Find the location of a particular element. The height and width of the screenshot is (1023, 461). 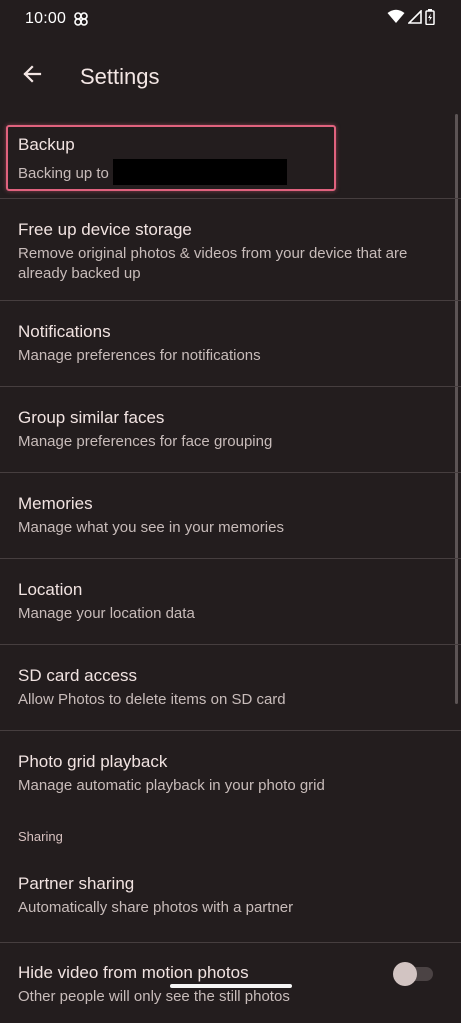

setting-location: Location Manage your location data is located at coordinates (230, 602).